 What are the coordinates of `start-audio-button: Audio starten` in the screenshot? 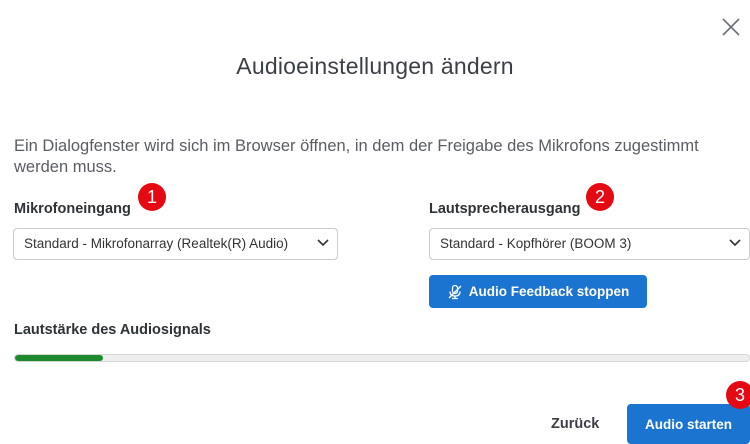 It's located at (688, 424).